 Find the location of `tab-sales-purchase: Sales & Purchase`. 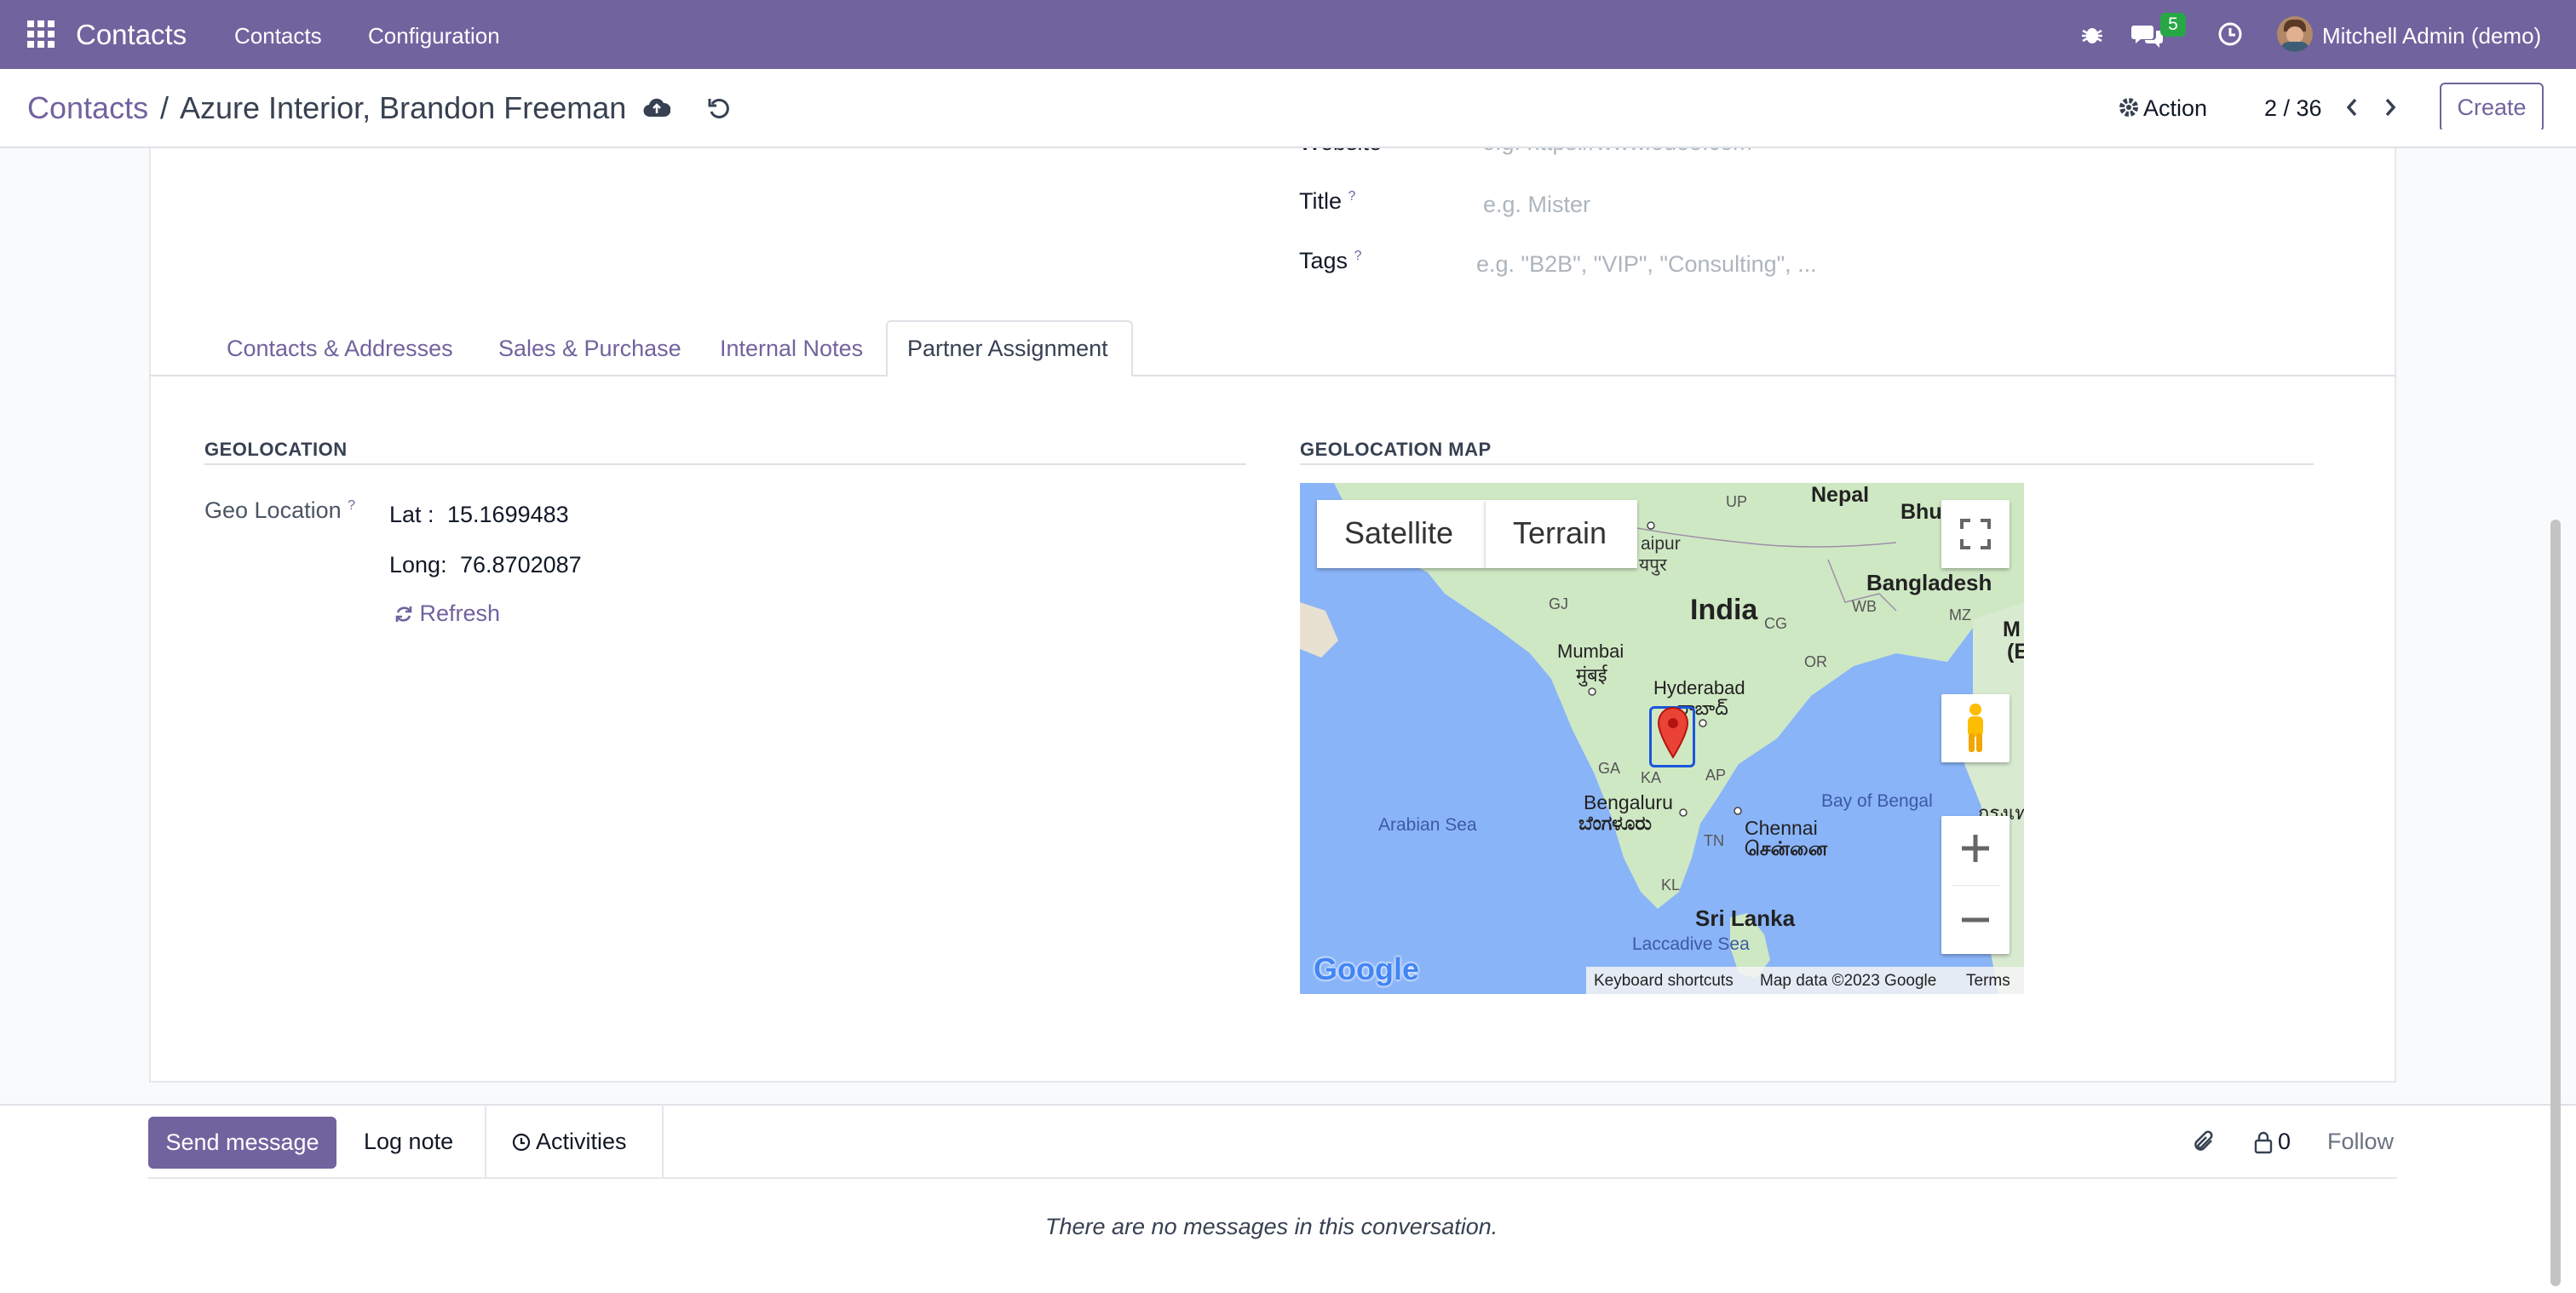

tab-sales-purchase: Sales & Purchase is located at coordinates (590, 349).